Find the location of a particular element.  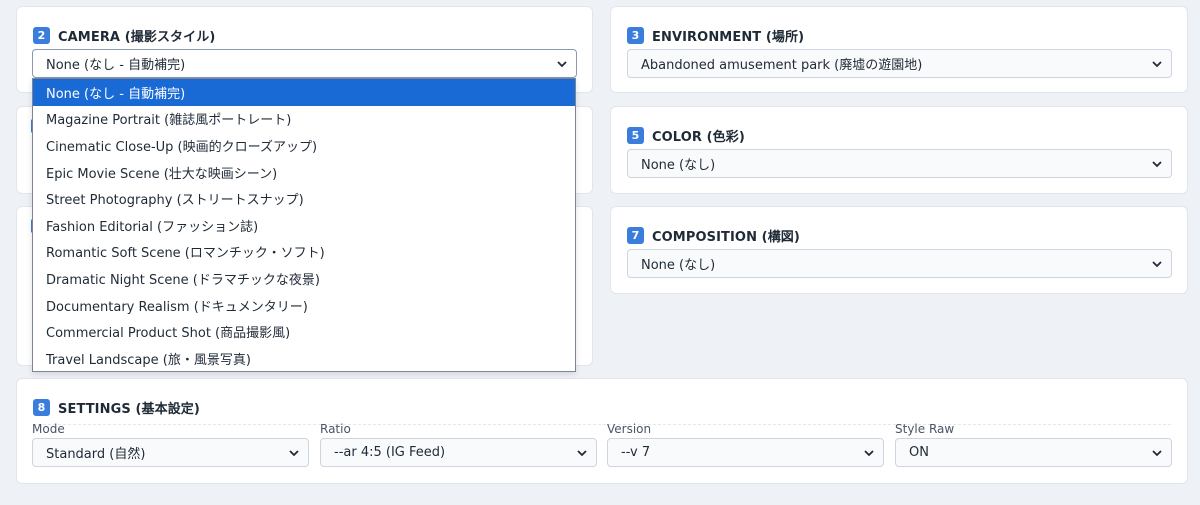

version-select: --v 7 is located at coordinates (745, 452).